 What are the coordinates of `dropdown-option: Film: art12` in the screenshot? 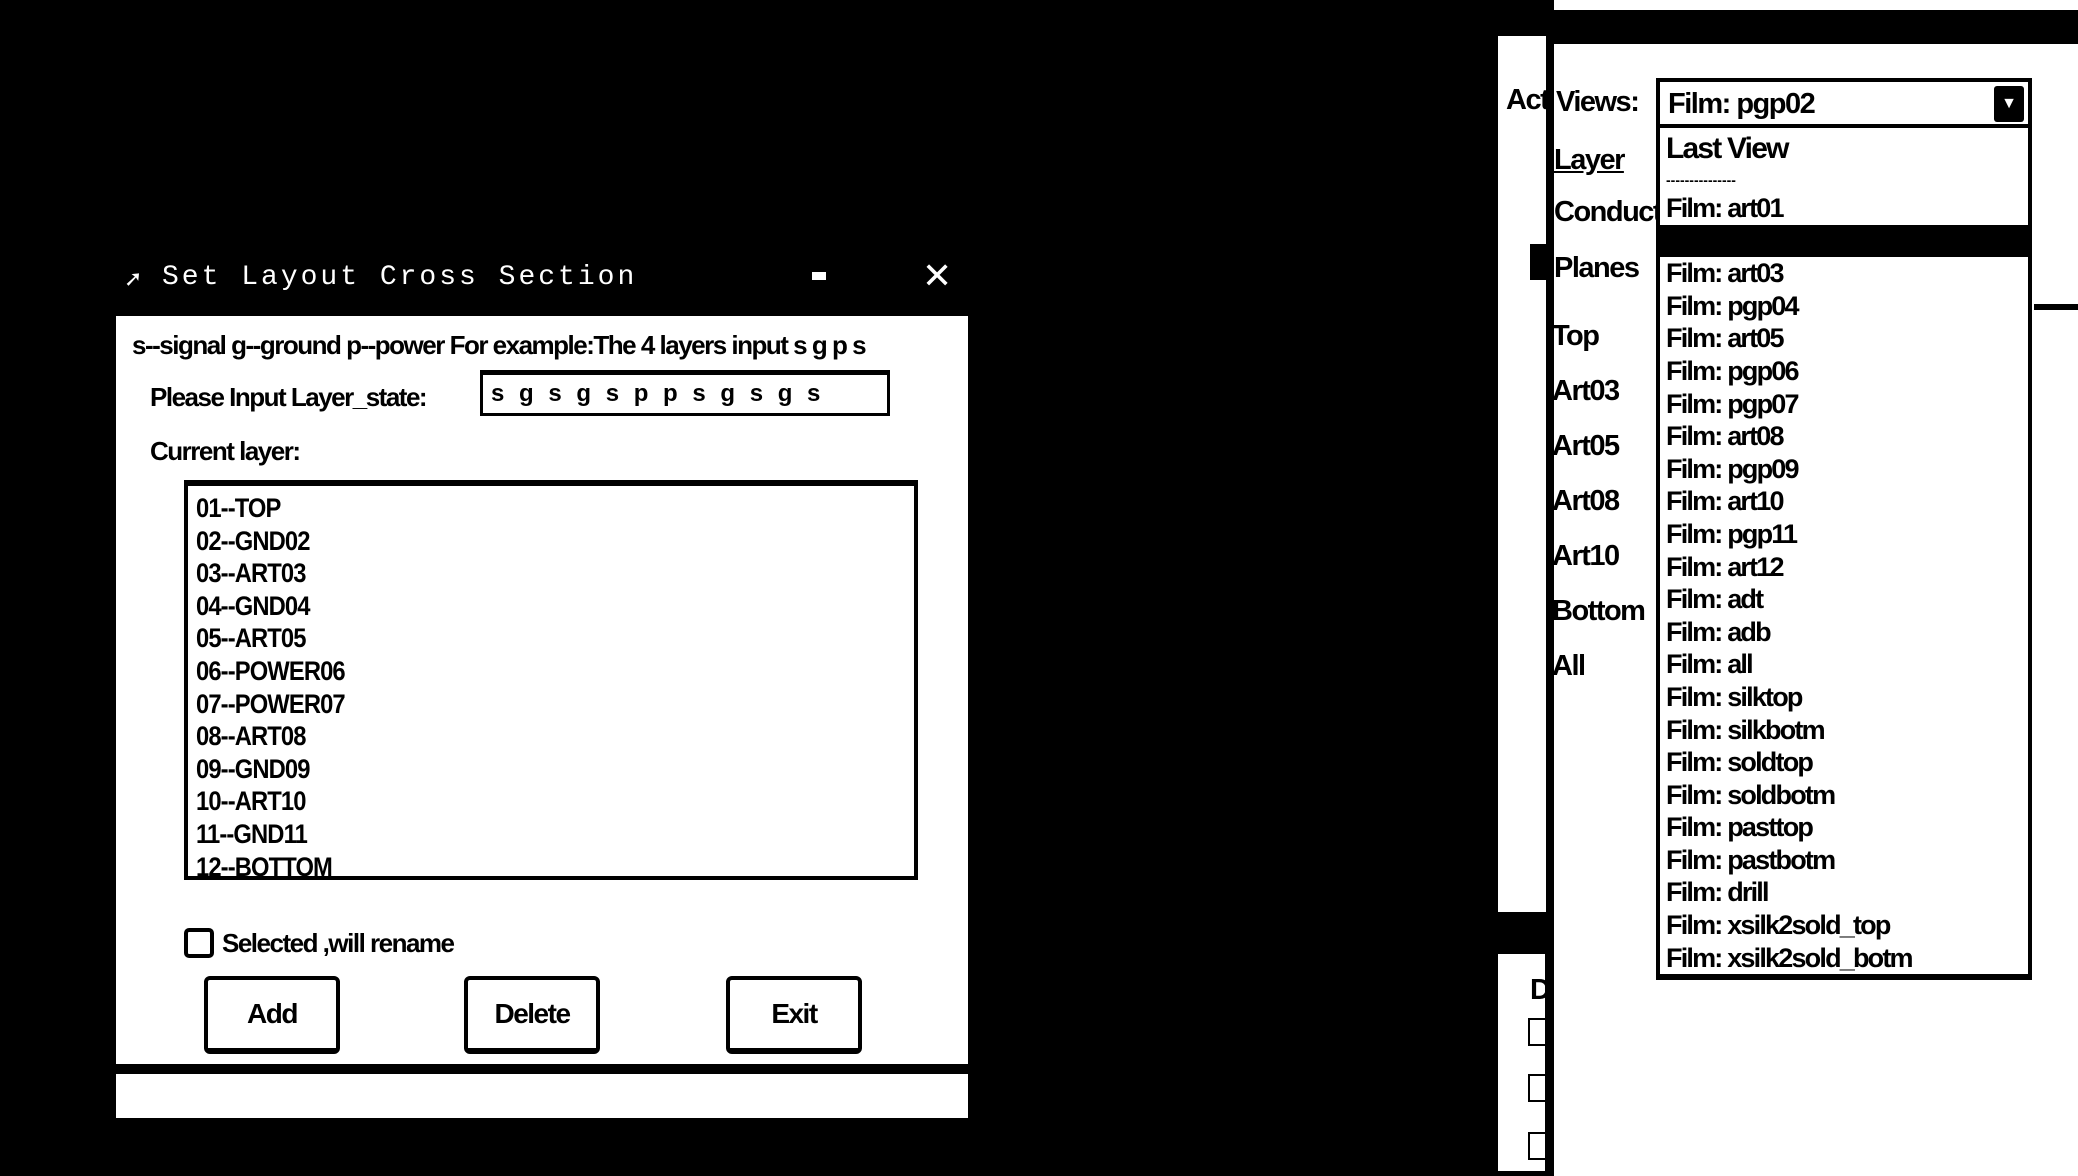 It's located at (1844, 567).